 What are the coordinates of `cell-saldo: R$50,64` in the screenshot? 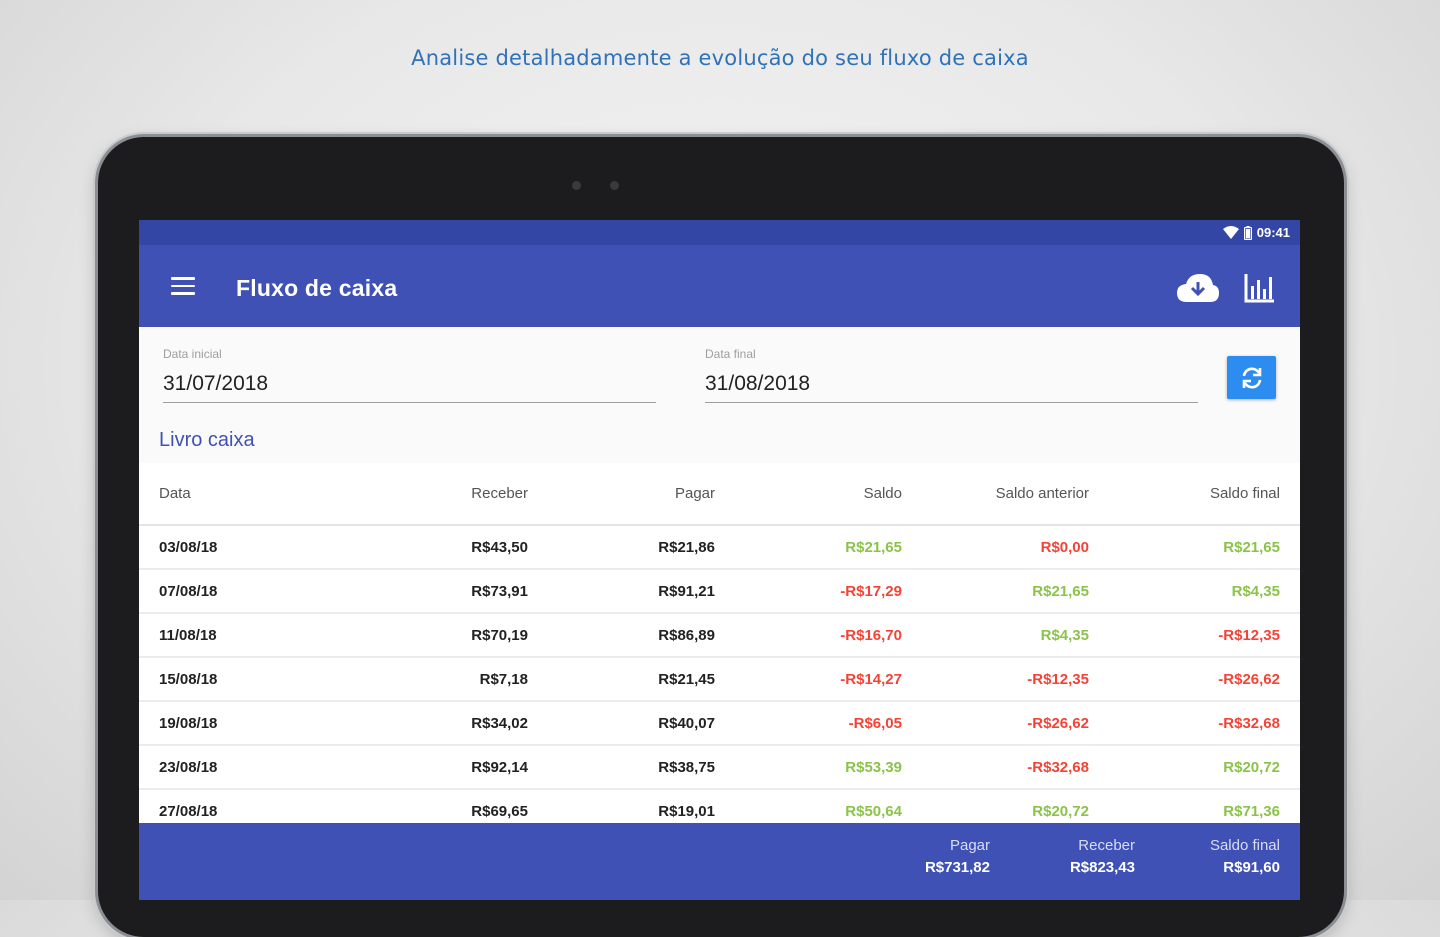 It's located at (873, 811).